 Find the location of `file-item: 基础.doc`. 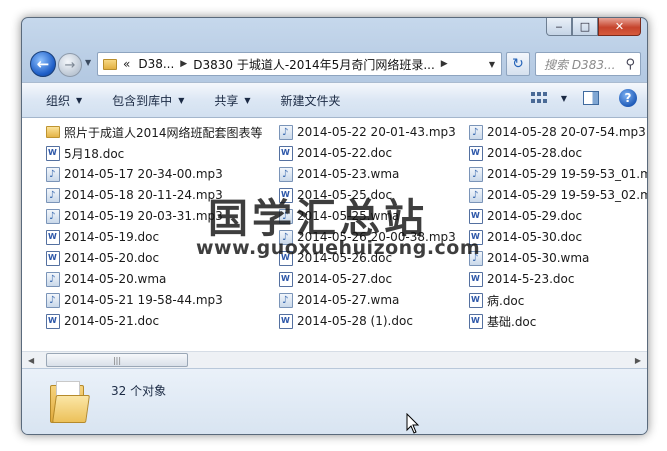

file-item: 基础.doc is located at coordinates (502, 321).